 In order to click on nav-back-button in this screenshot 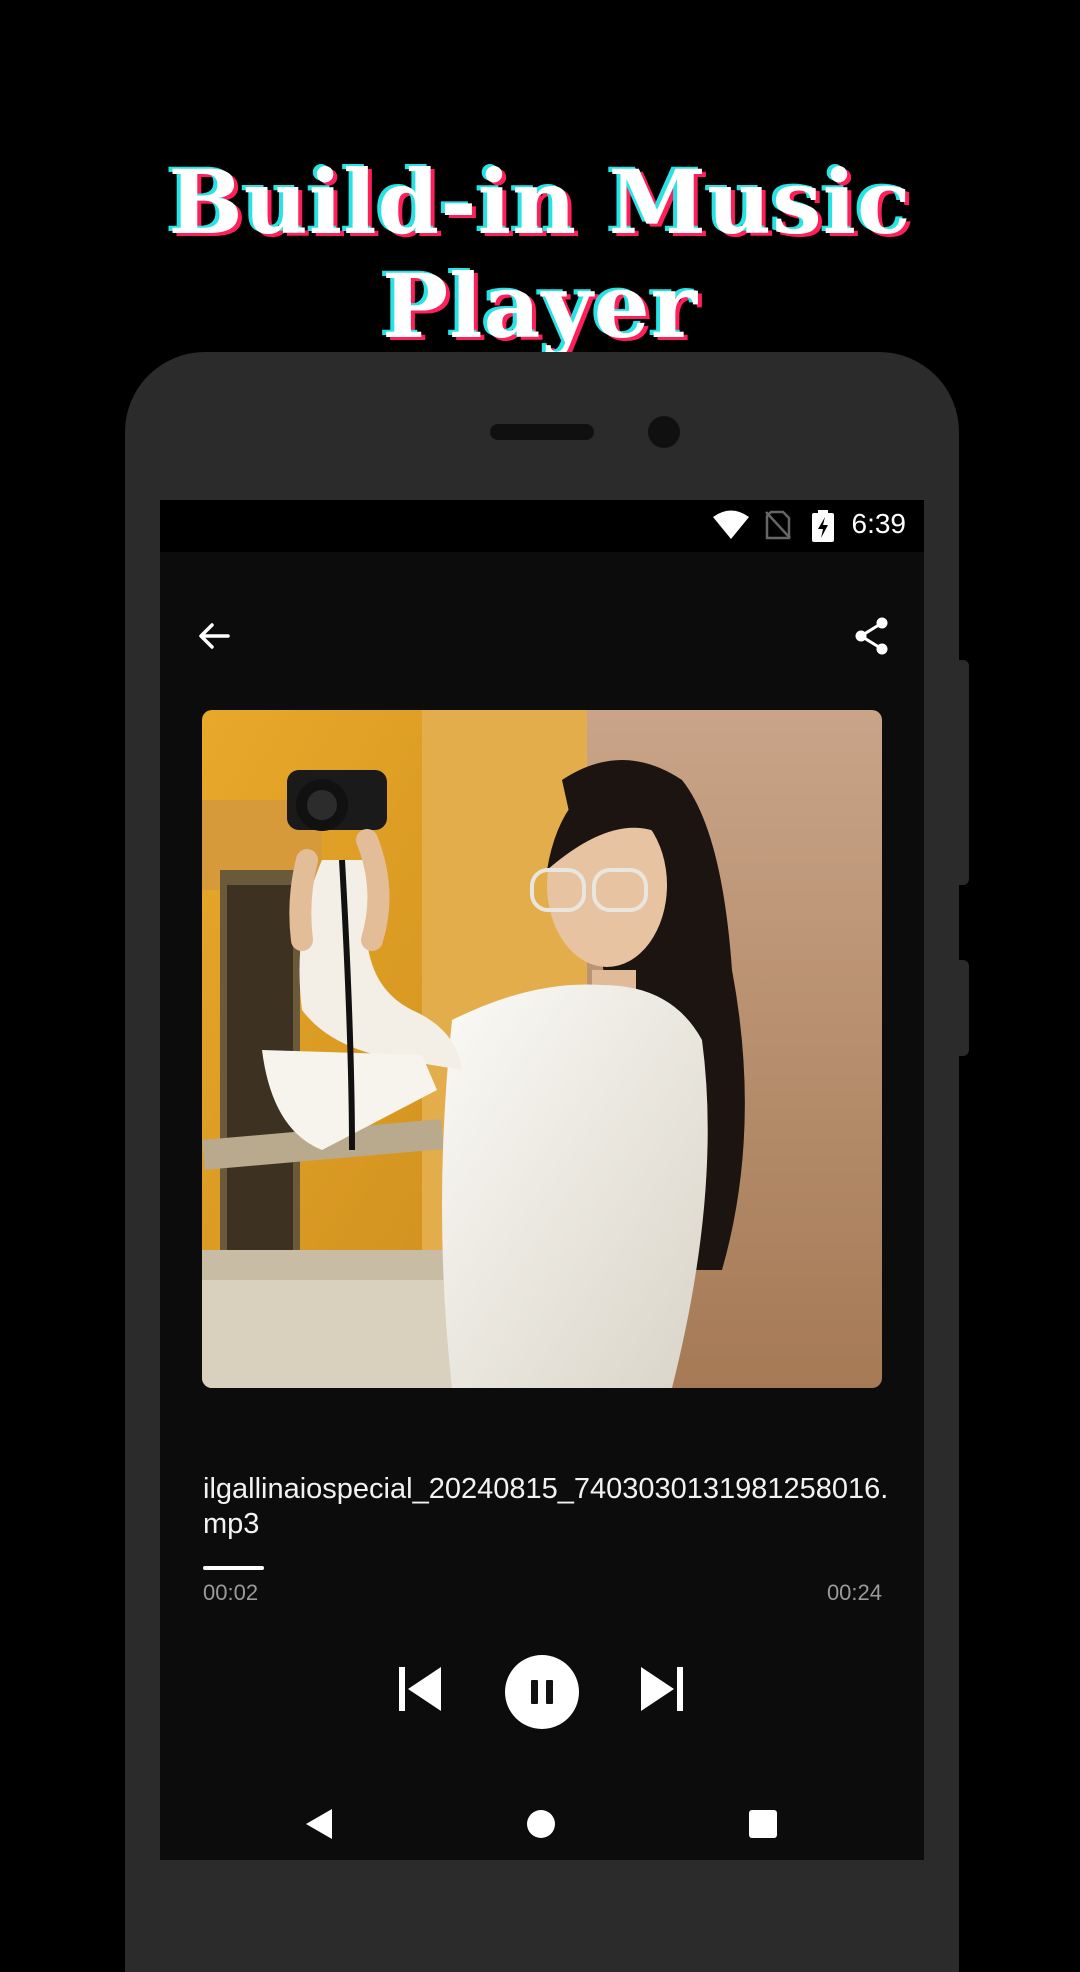, I will do `click(320, 1824)`.